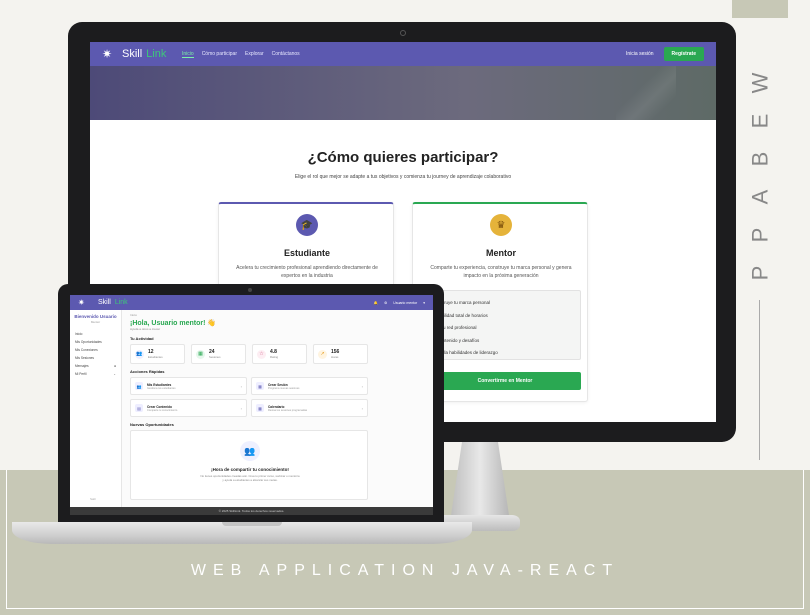 This screenshot has width=810, height=615. What do you see at coordinates (251, 302) in the screenshot?
I see `dashboard-navbar: ✷ Skill Link 🔔 ⚙ Usuario mentor ▾` at bounding box center [251, 302].